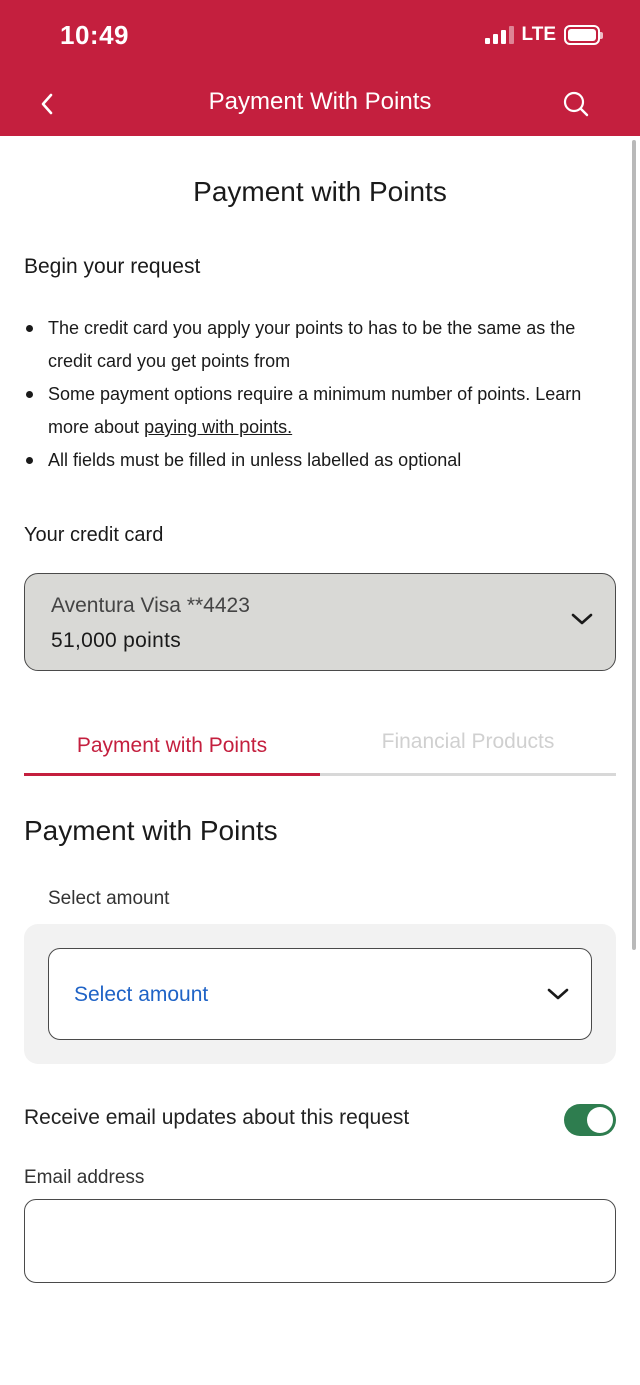  I want to click on search-button, so click(576, 104).